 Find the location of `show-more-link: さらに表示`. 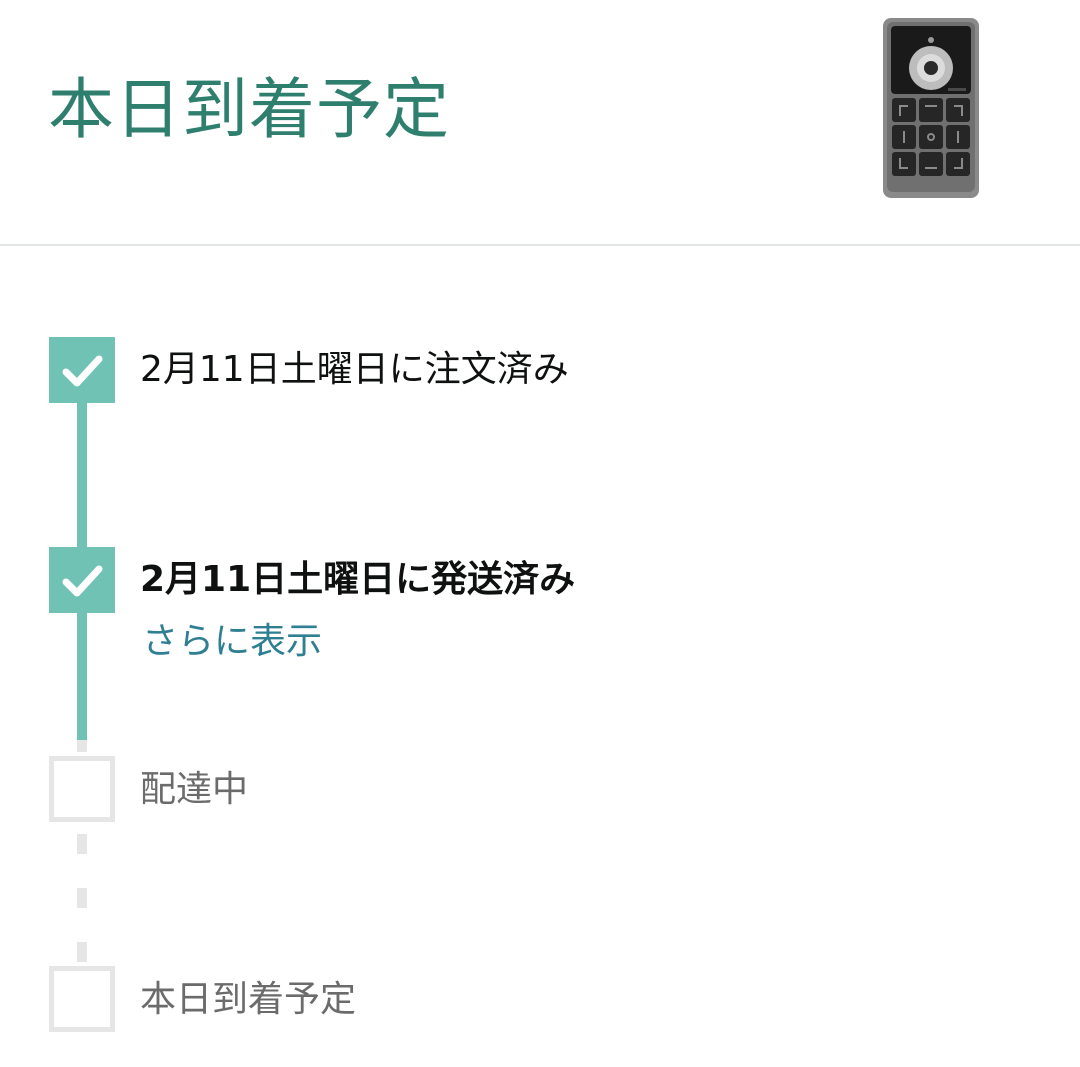

show-more-link: さらに表示 is located at coordinates (232, 642).